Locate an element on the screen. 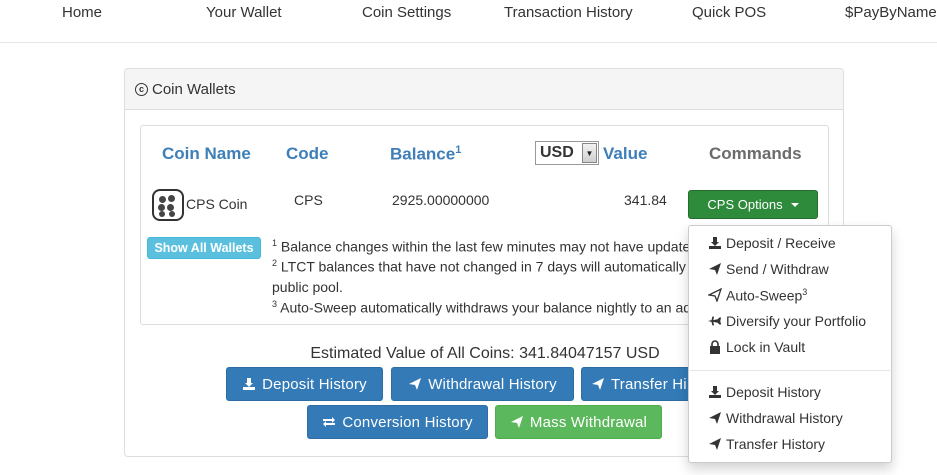  menu-withdrawal-history-label: Withdrawal History is located at coordinates (784, 418).